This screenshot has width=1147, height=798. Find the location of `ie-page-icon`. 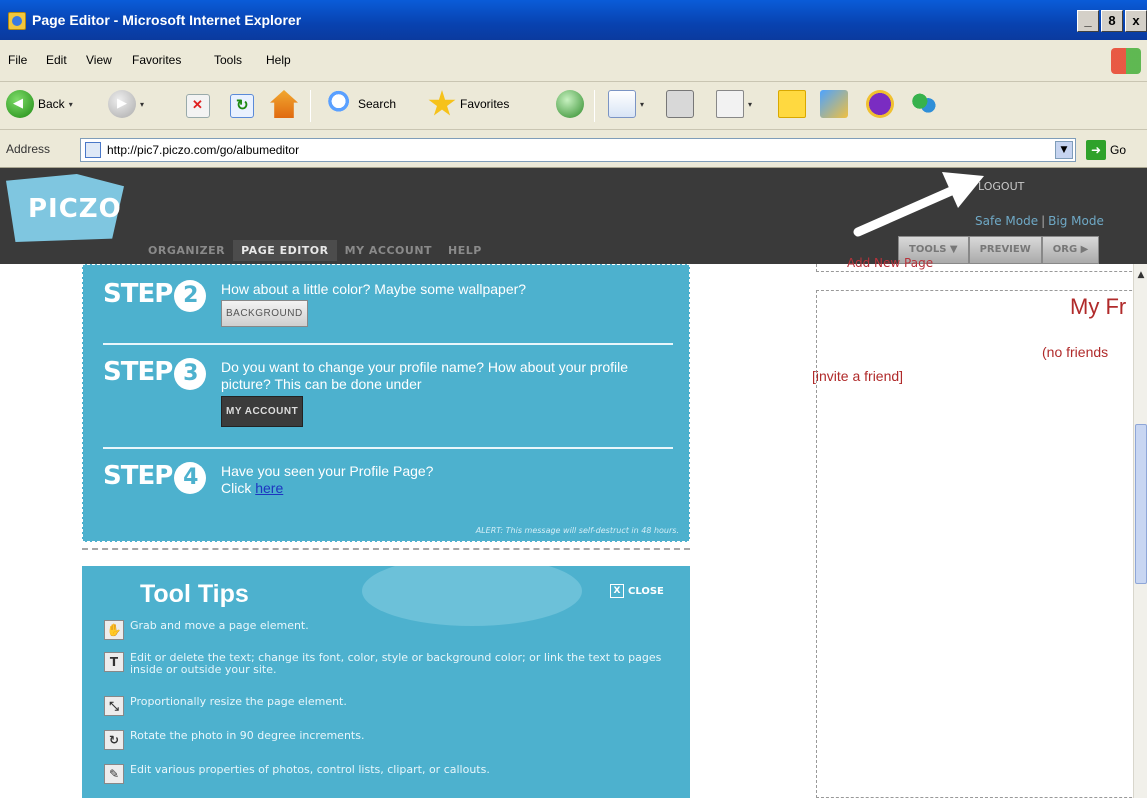

ie-page-icon is located at coordinates (17, 21).